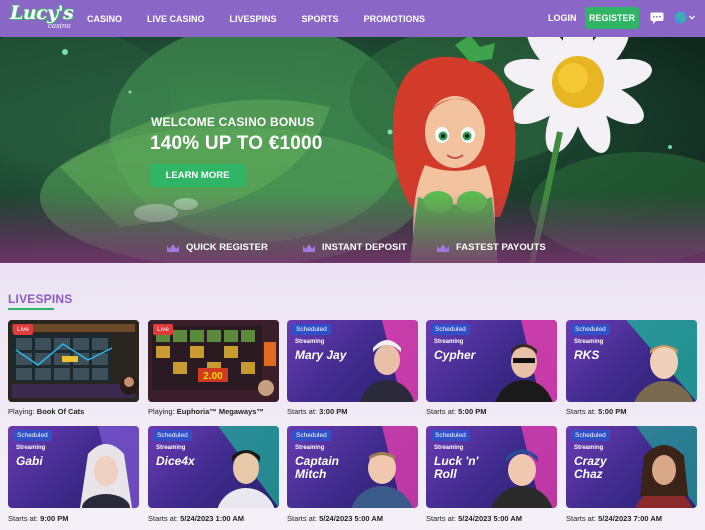 Image resolution: width=705 pixels, height=530 pixels. What do you see at coordinates (213, 467) in the screenshot?
I see `streamer-card-dice4x: Scheduled Streaming Dice4x` at bounding box center [213, 467].